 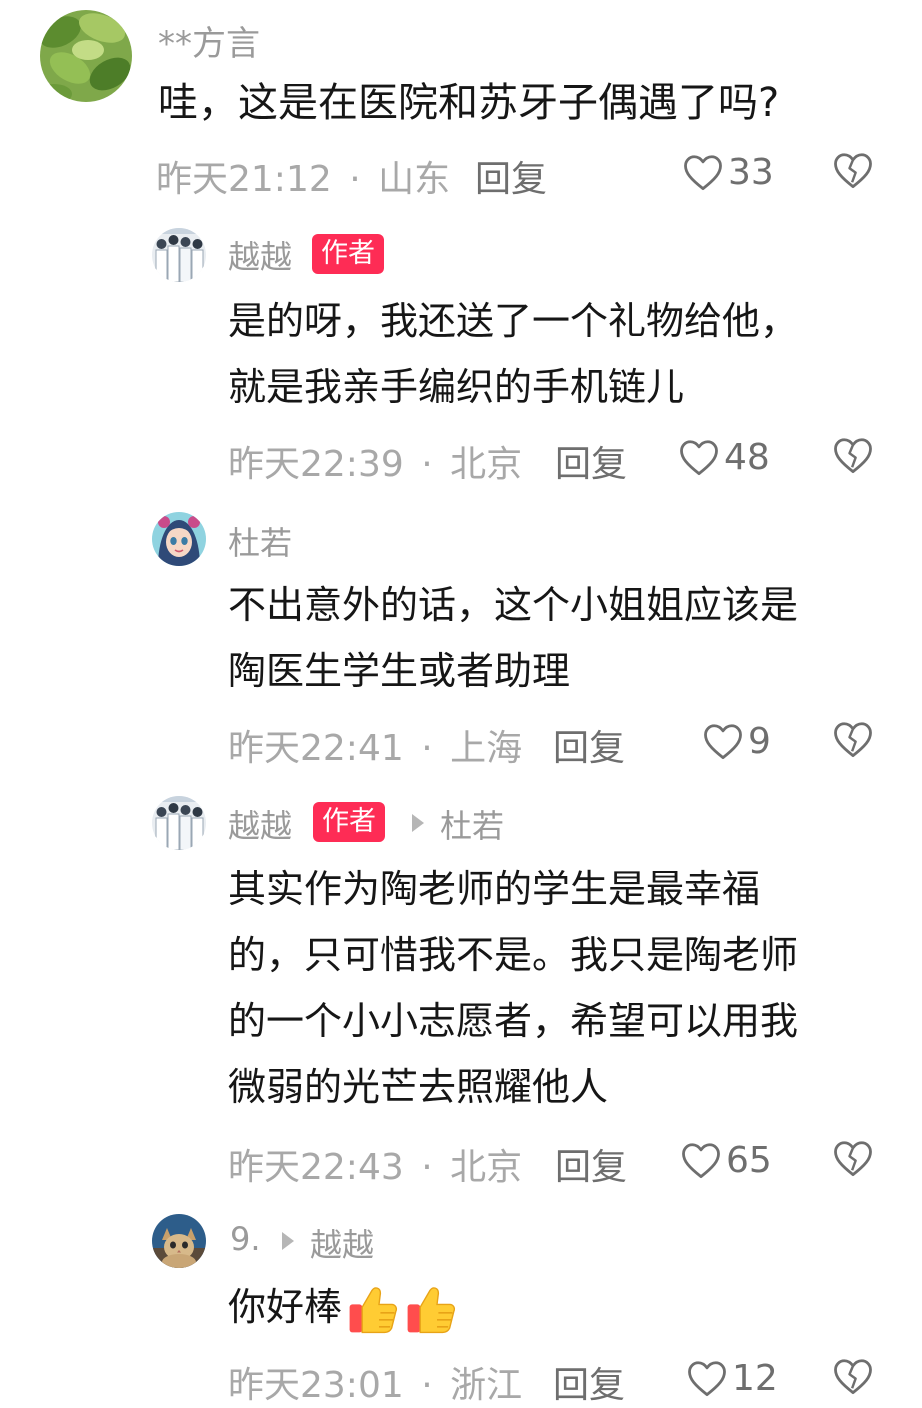 I want to click on like-count: 9, so click(x=759, y=741).